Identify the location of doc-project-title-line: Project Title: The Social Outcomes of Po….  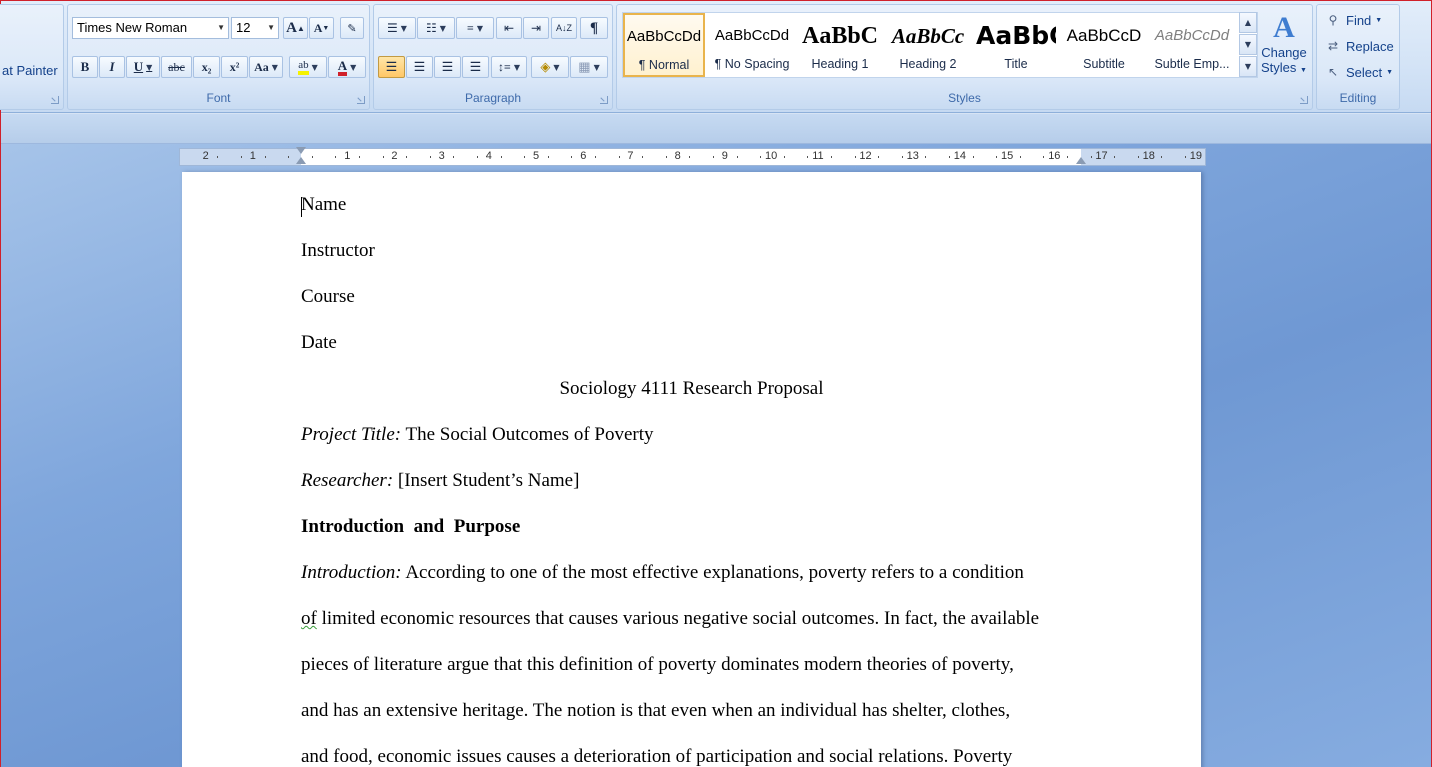
(477, 435).